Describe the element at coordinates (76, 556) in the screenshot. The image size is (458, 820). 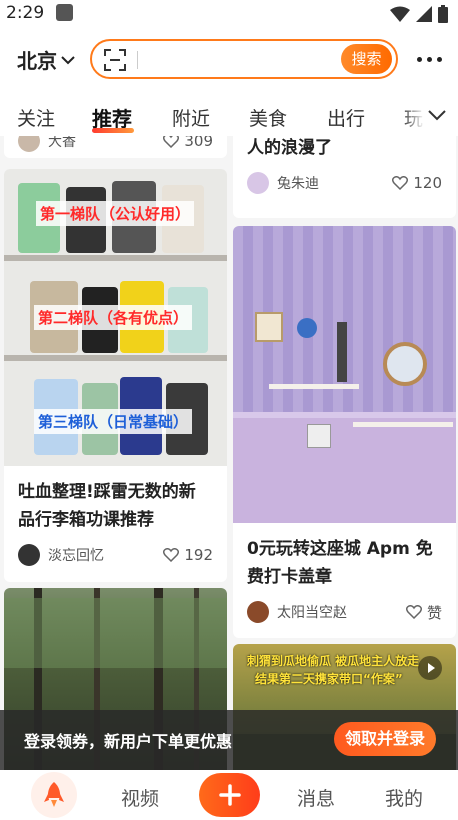
I see `author-name: 淡忘回忆` at that location.